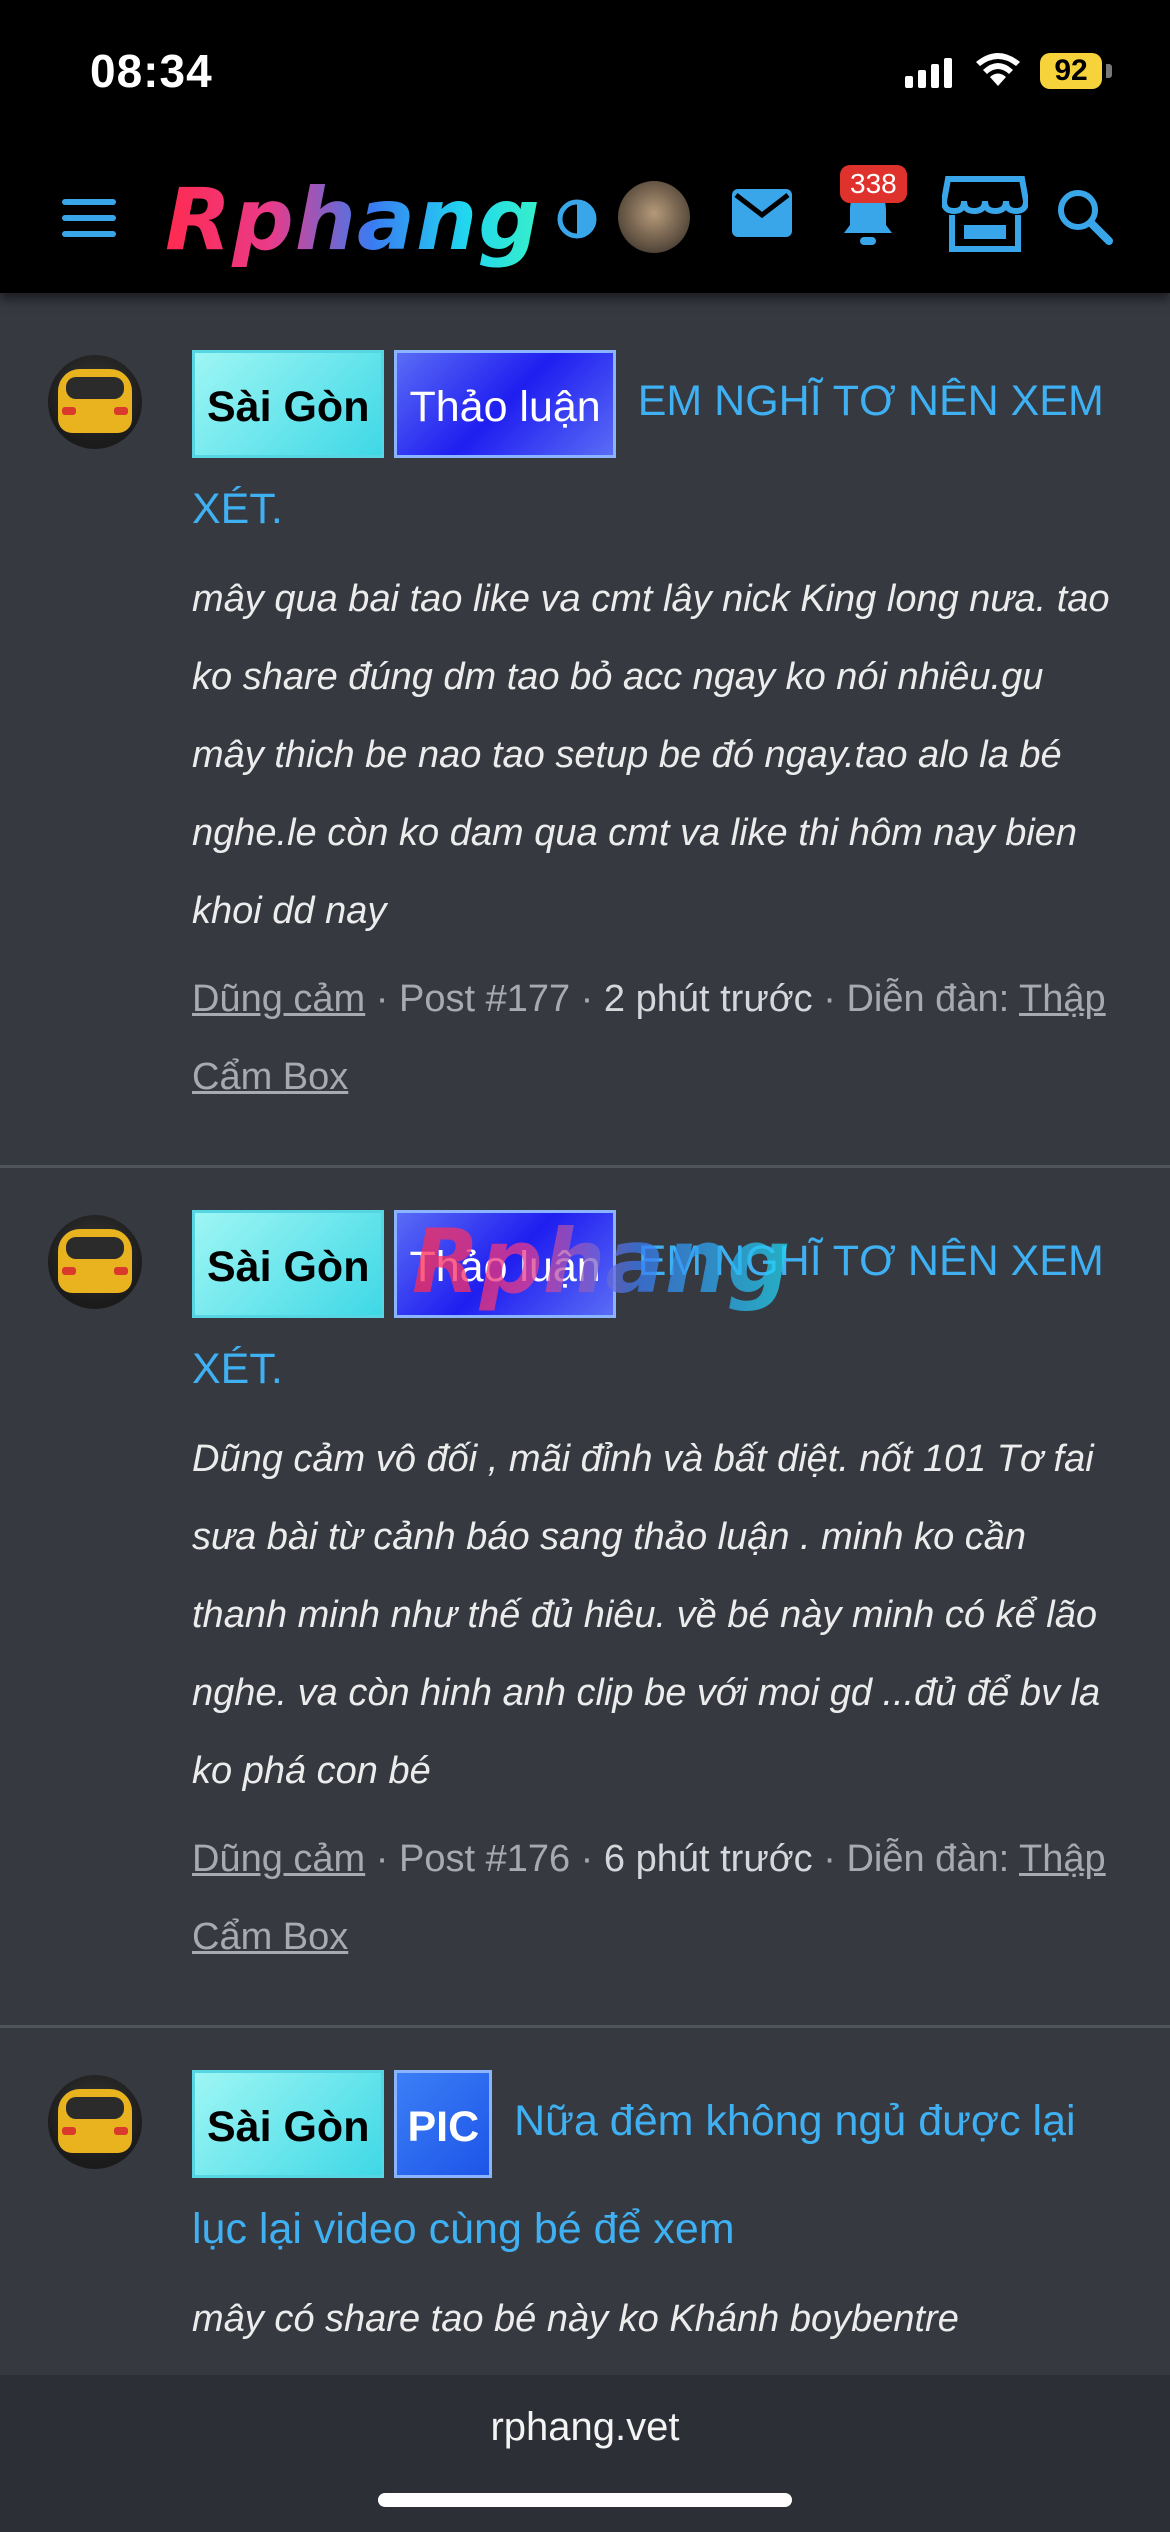 This screenshot has width=1170, height=2532. I want to click on cellular-signal-icon, so click(928, 73).